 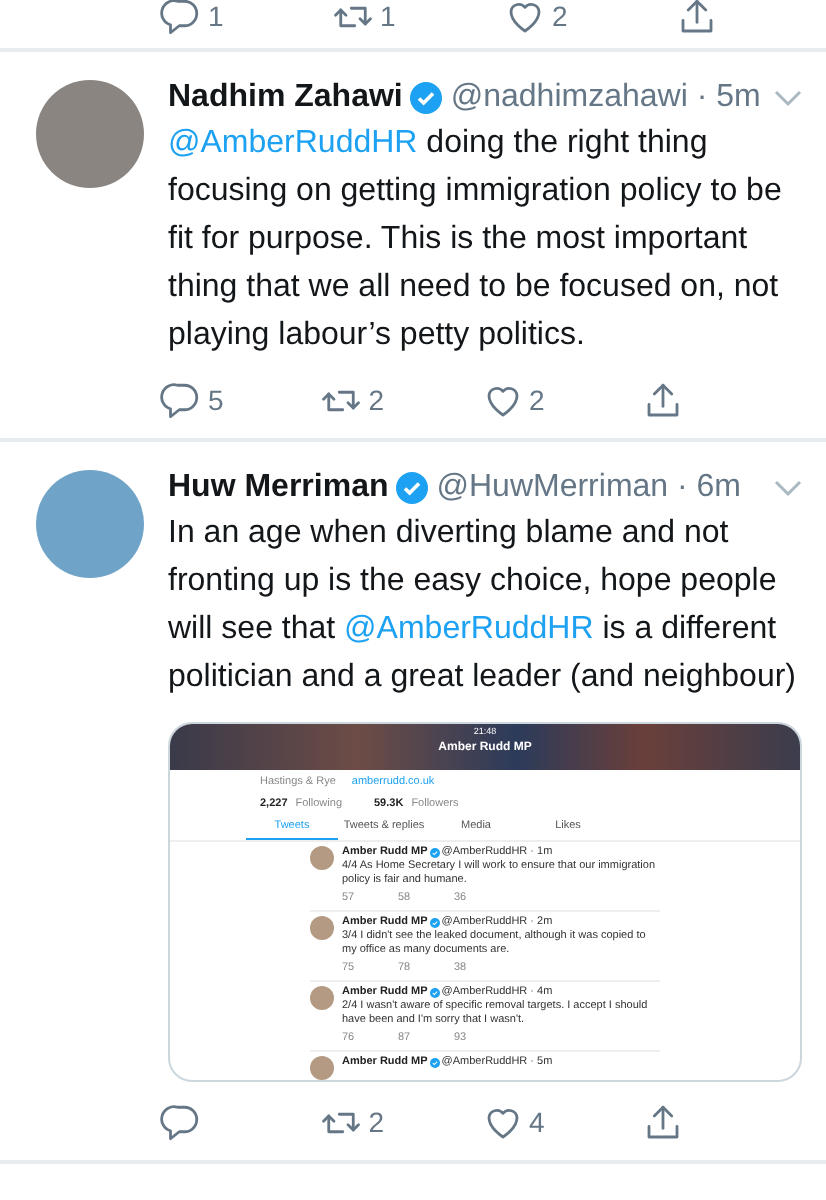 What do you see at coordinates (605, 98) in the screenshot?
I see `handle: @nadhimzahawi · 5m` at bounding box center [605, 98].